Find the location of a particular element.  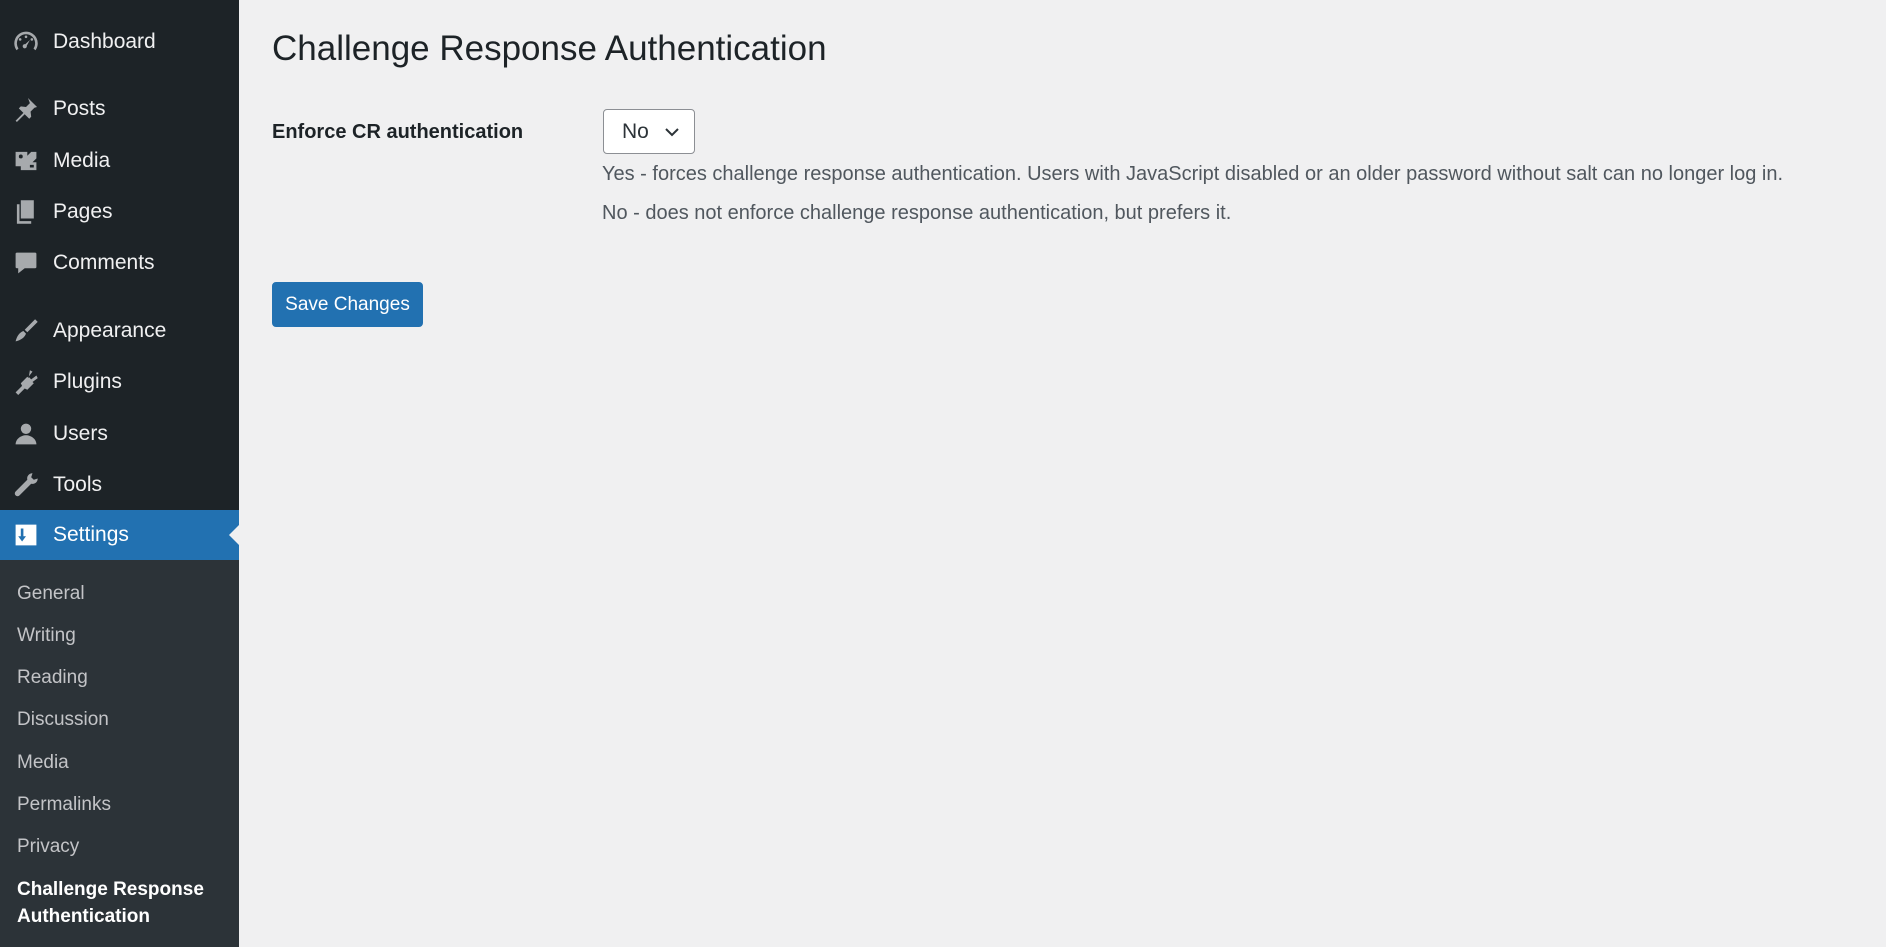

submenu-item-challenge-response: Challenge Response Authentication is located at coordinates (122, 903).